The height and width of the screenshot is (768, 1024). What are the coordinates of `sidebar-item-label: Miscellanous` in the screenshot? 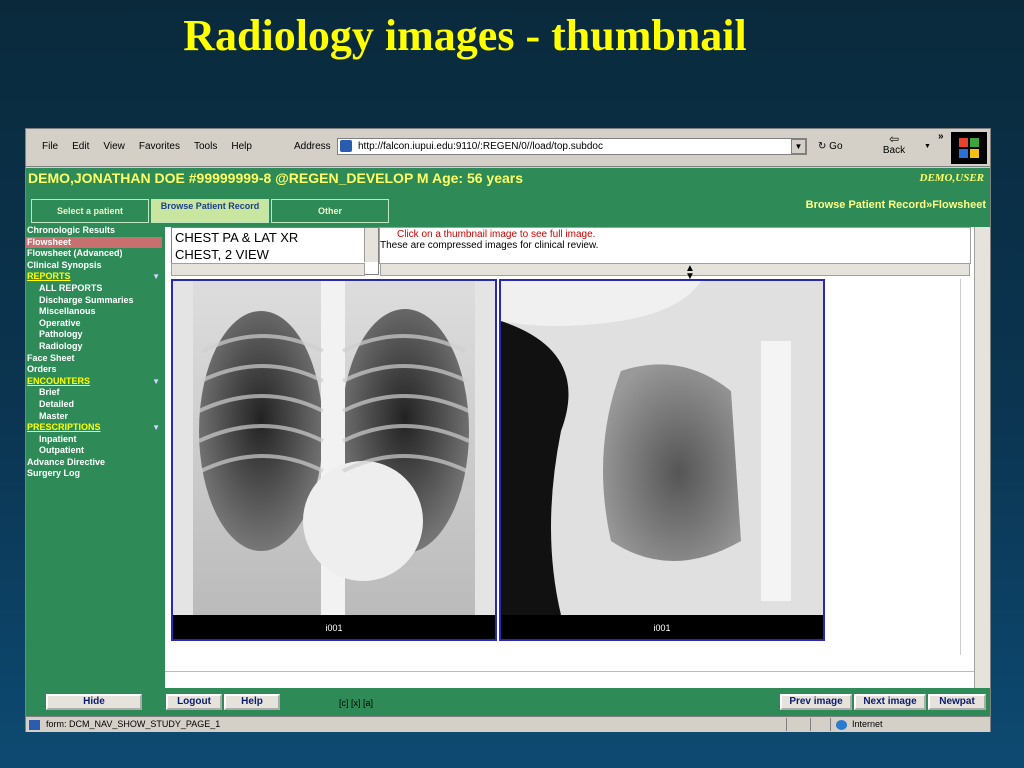 It's located at (67, 311).